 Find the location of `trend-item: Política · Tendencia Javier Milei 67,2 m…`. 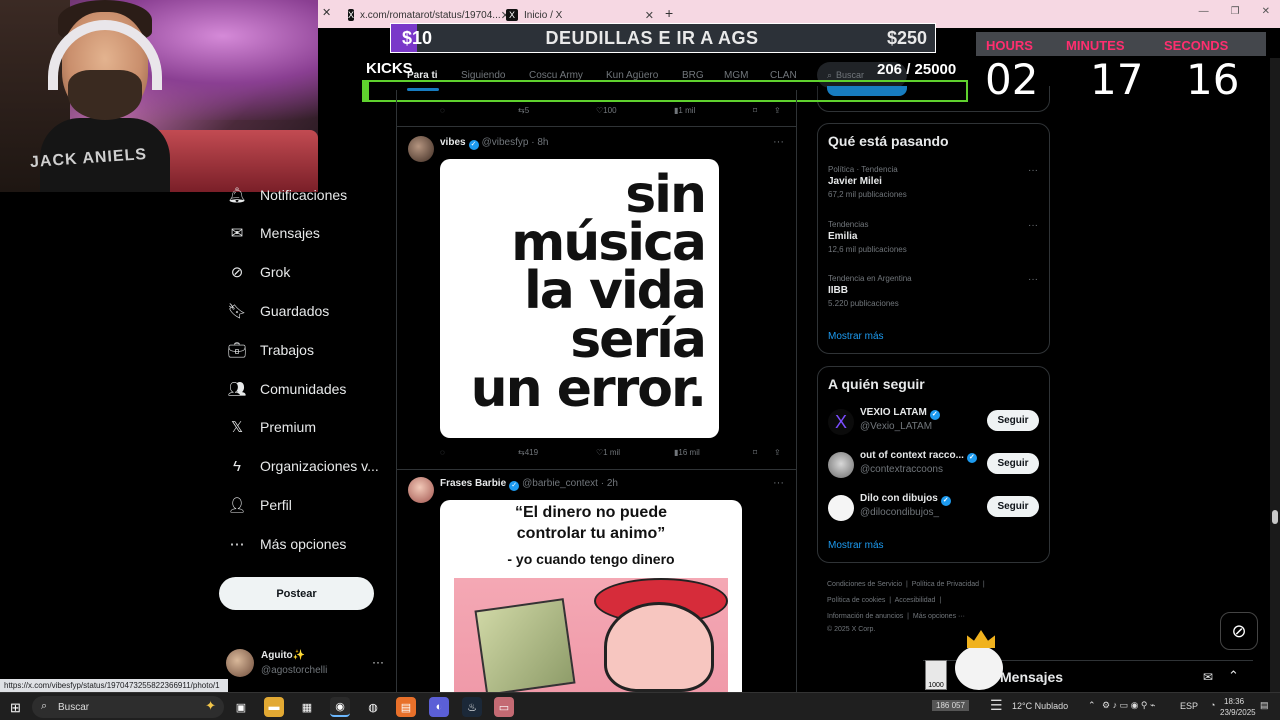

trend-item: Política · Tendencia Javier Milei 67,2 m… is located at coordinates (934, 182).